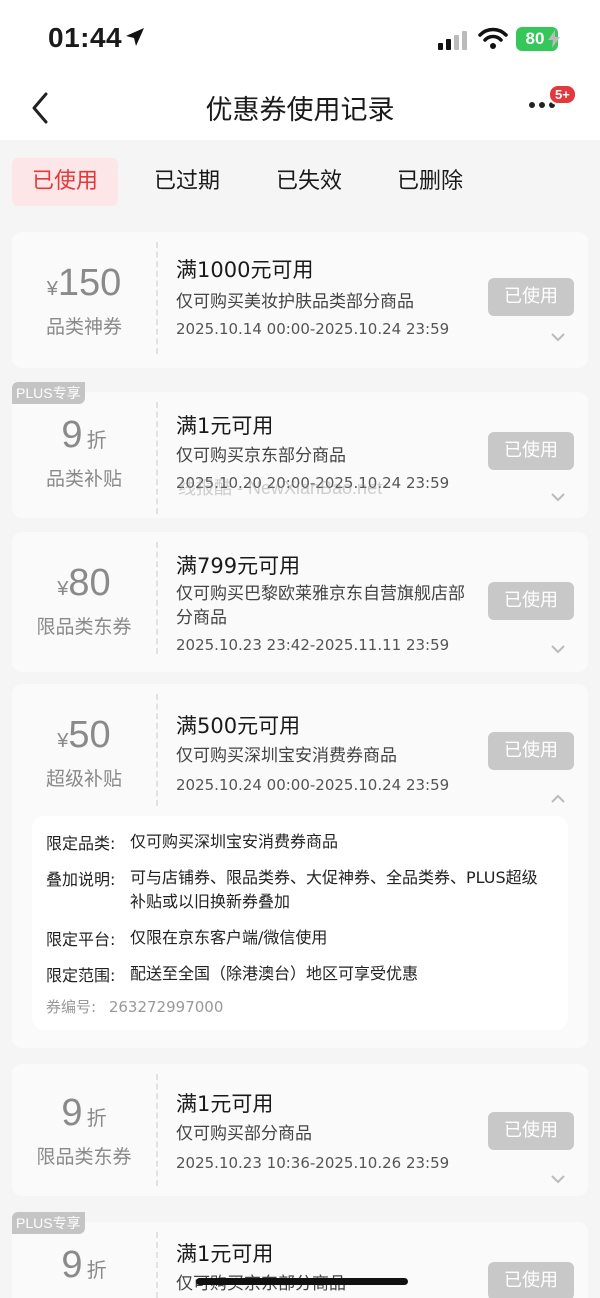 This screenshot has height=1298, width=600. I want to click on page-title: 优惠券使用记录, so click(300, 110).